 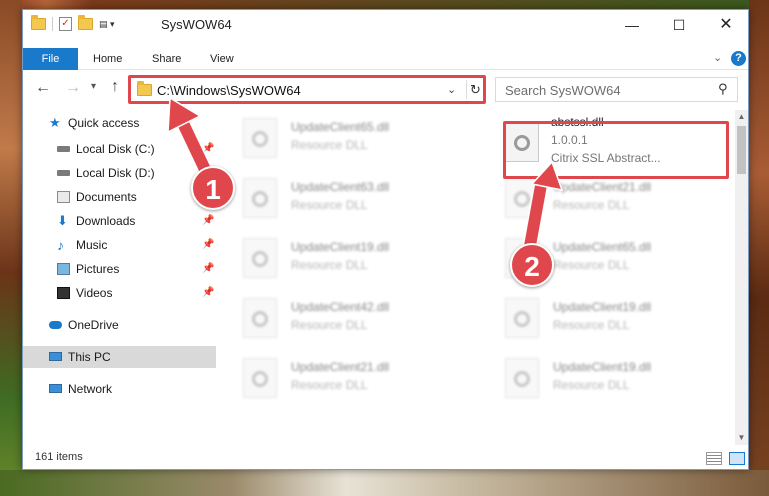 I want to click on downloads-icon: ⬇, so click(x=62, y=220).